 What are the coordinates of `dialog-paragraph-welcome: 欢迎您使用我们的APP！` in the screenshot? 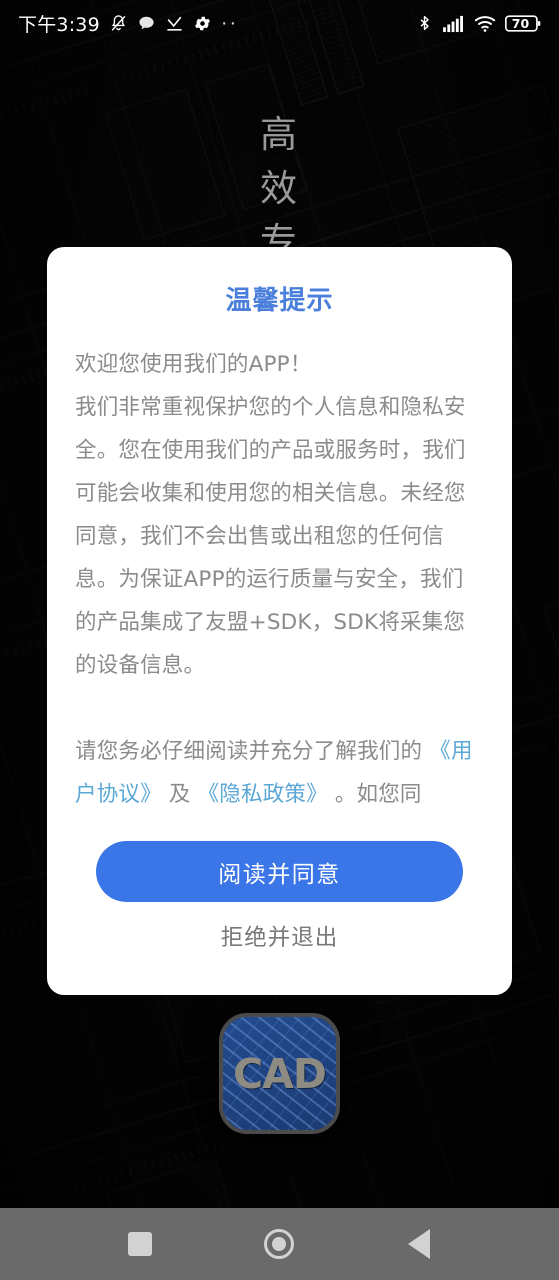 It's located at (193, 364).